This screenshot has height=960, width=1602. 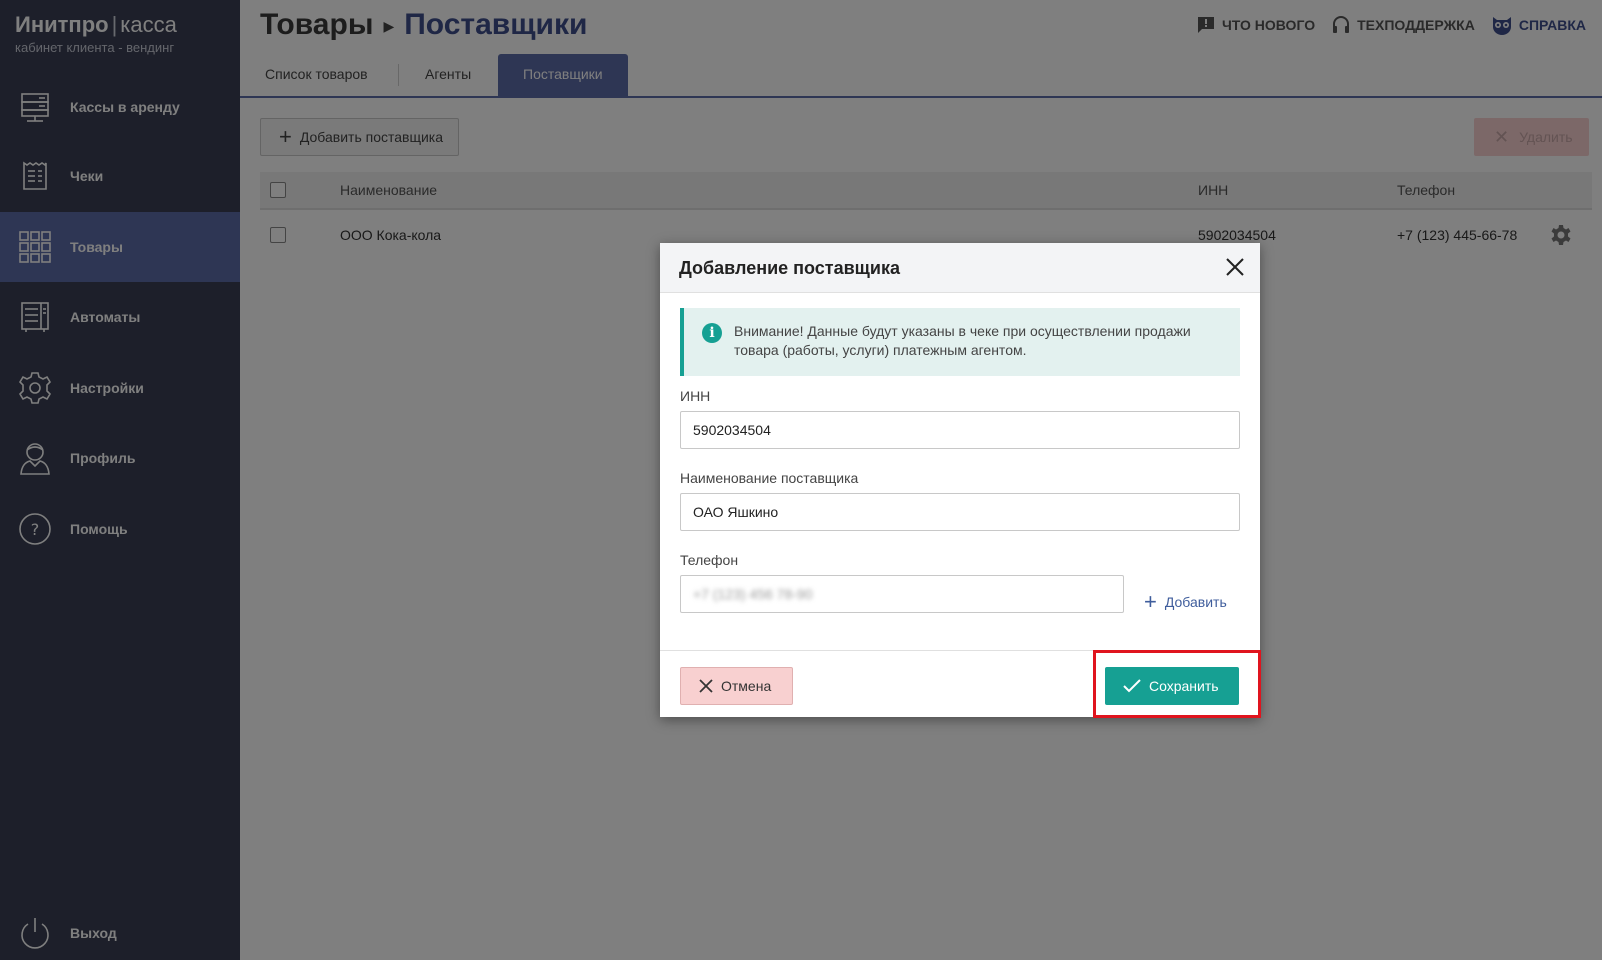 What do you see at coordinates (902, 594) in the screenshot?
I see `phone-input: +7 (123) 456 78-90` at bounding box center [902, 594].